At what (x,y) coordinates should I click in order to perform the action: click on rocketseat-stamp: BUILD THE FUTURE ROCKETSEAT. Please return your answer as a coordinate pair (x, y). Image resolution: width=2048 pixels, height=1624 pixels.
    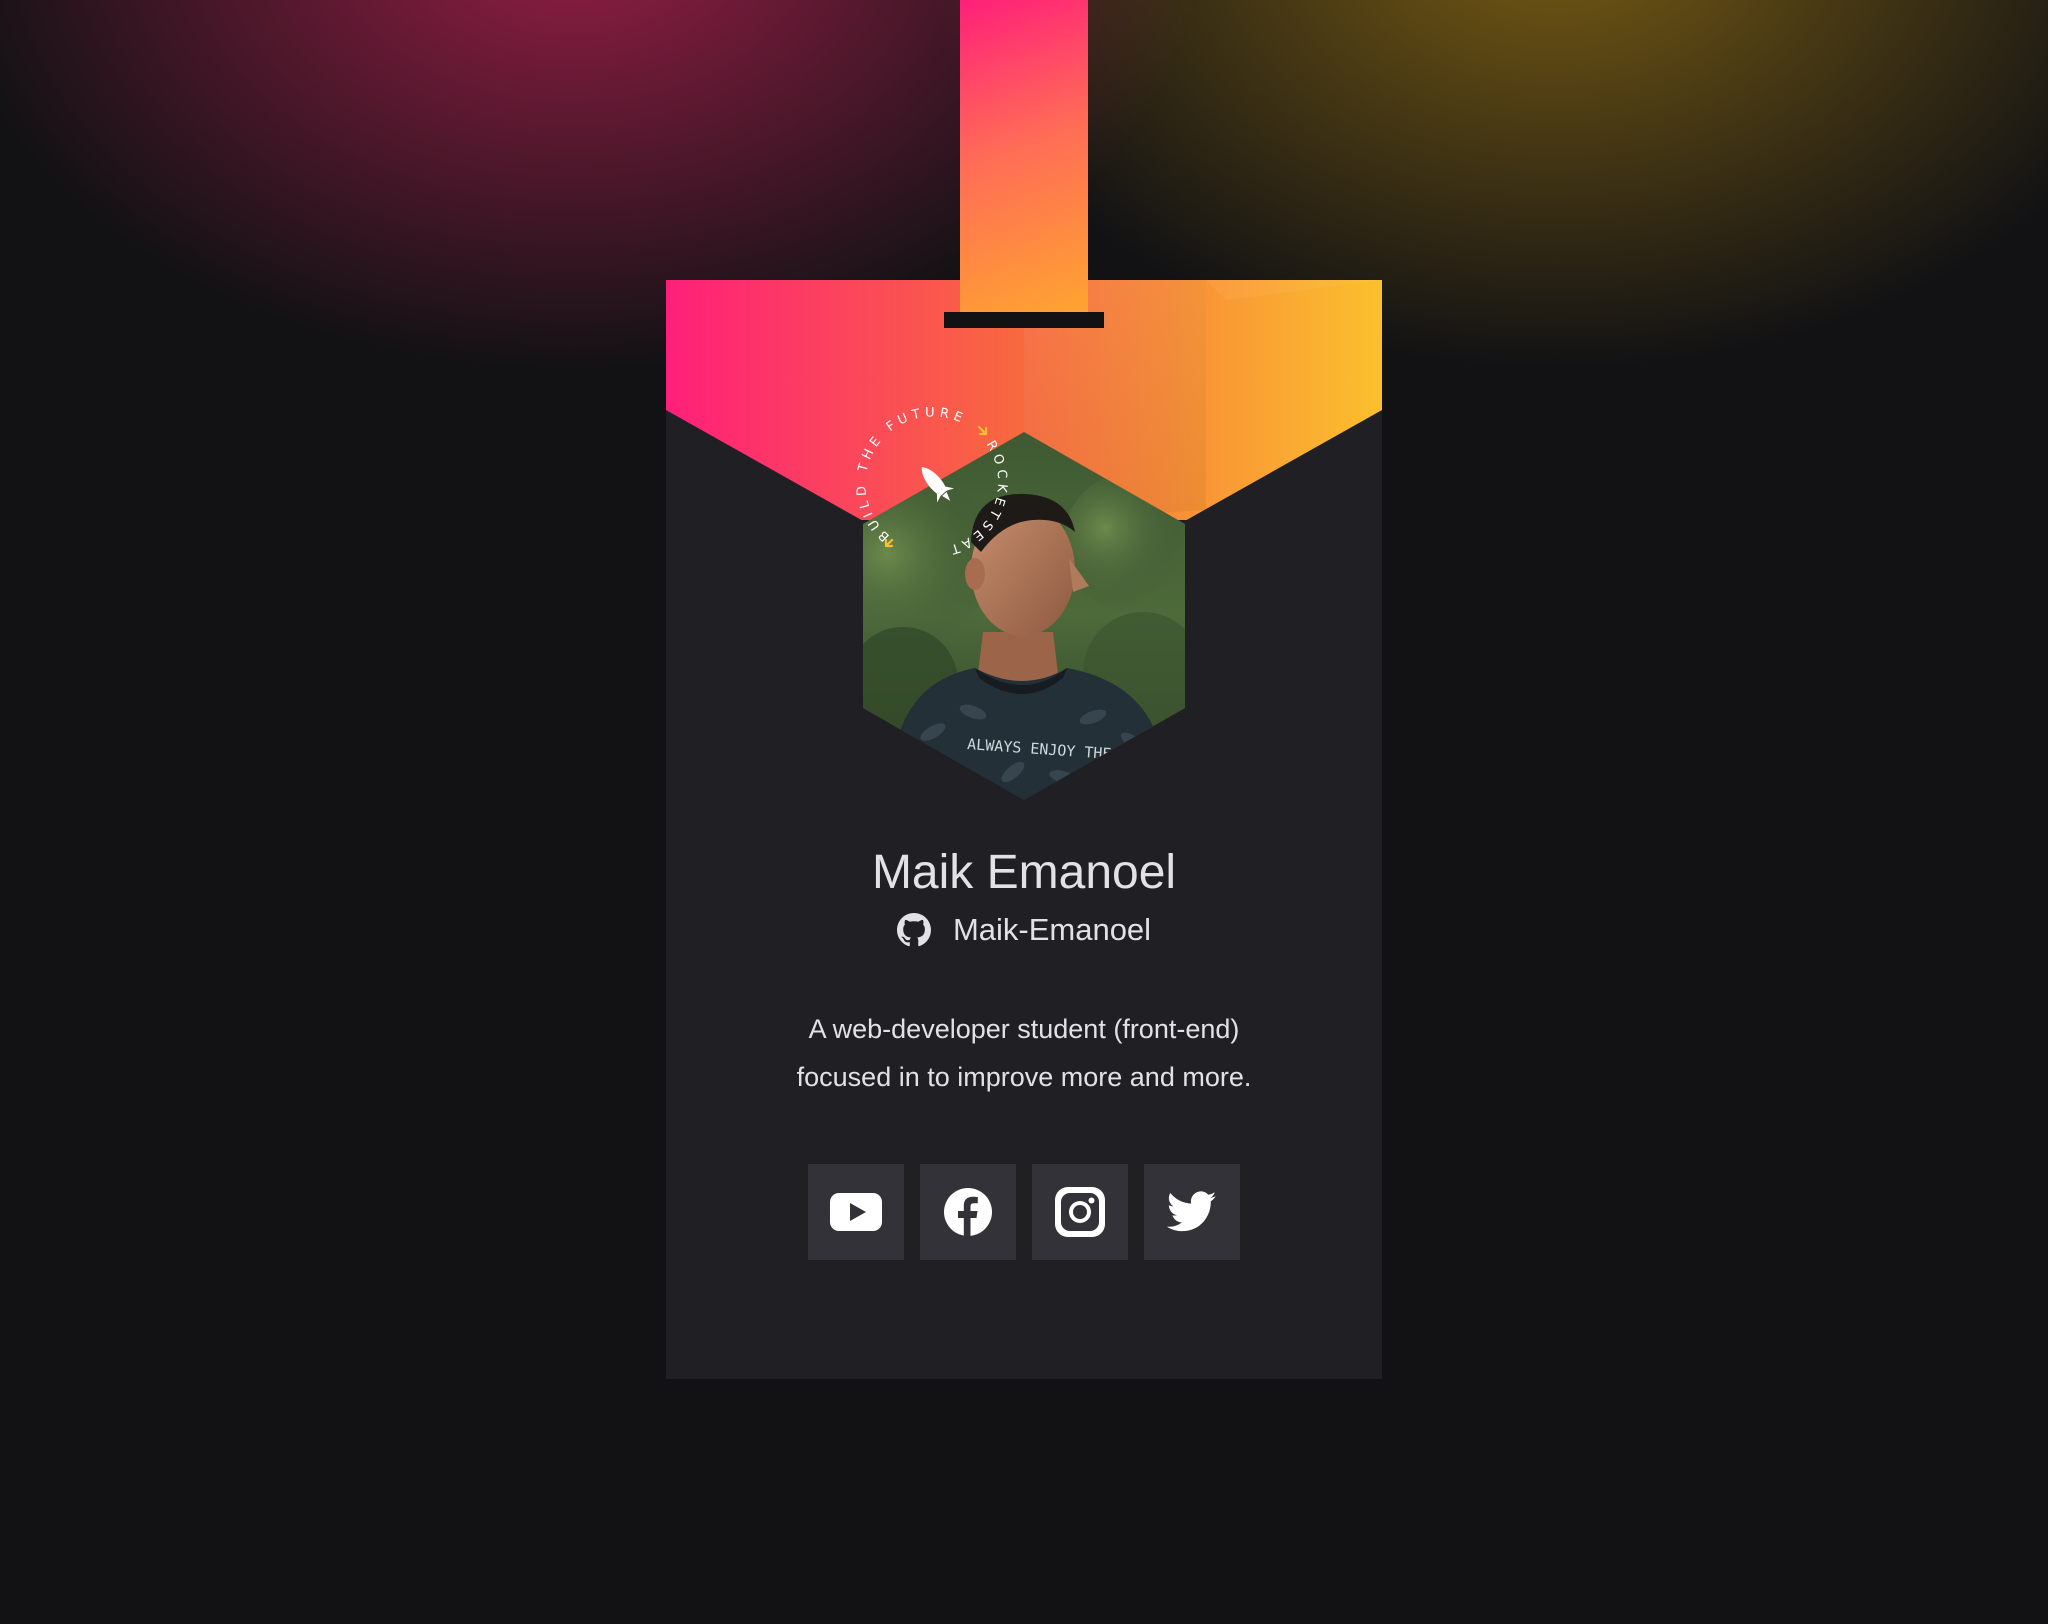
    Looking at the image, I should click on (932, 481).